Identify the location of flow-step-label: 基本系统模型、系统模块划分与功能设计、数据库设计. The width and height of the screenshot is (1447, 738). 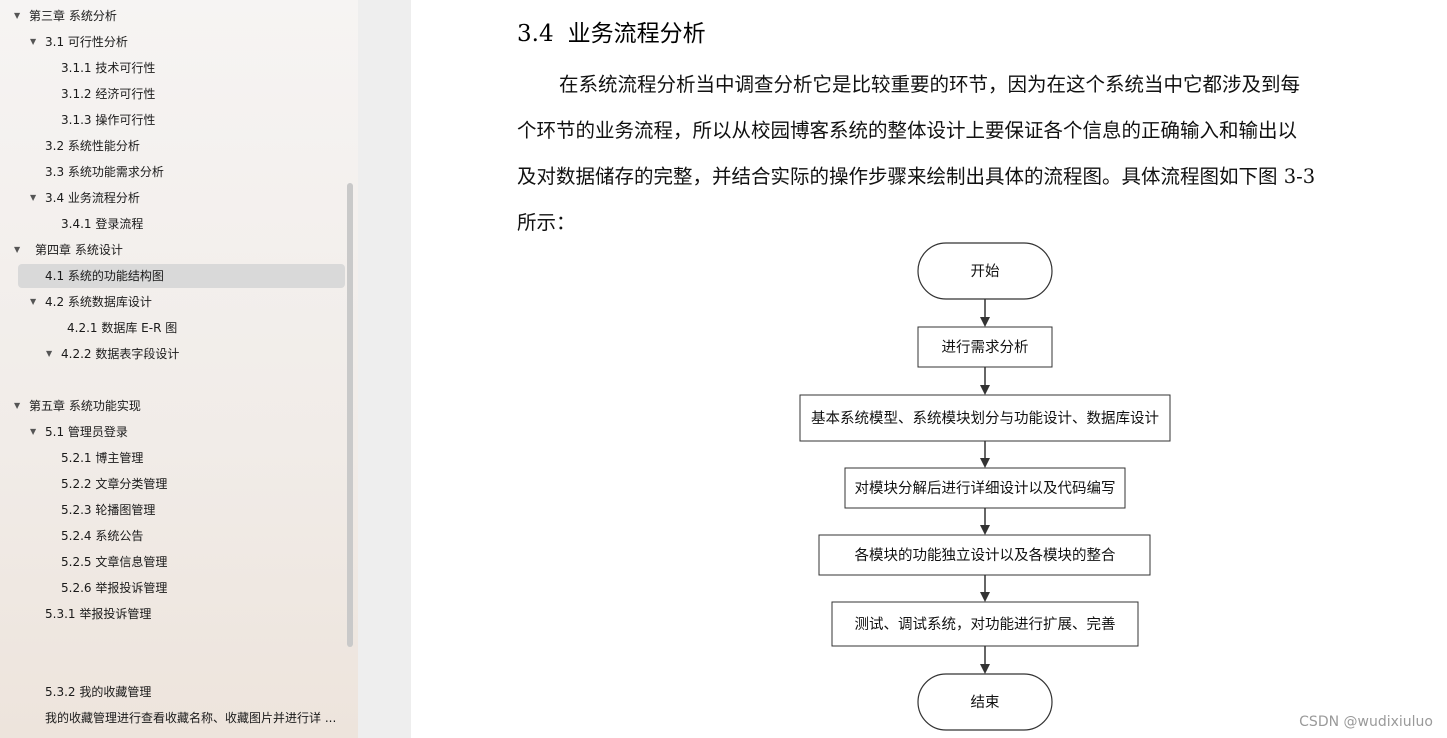
(985, 418).